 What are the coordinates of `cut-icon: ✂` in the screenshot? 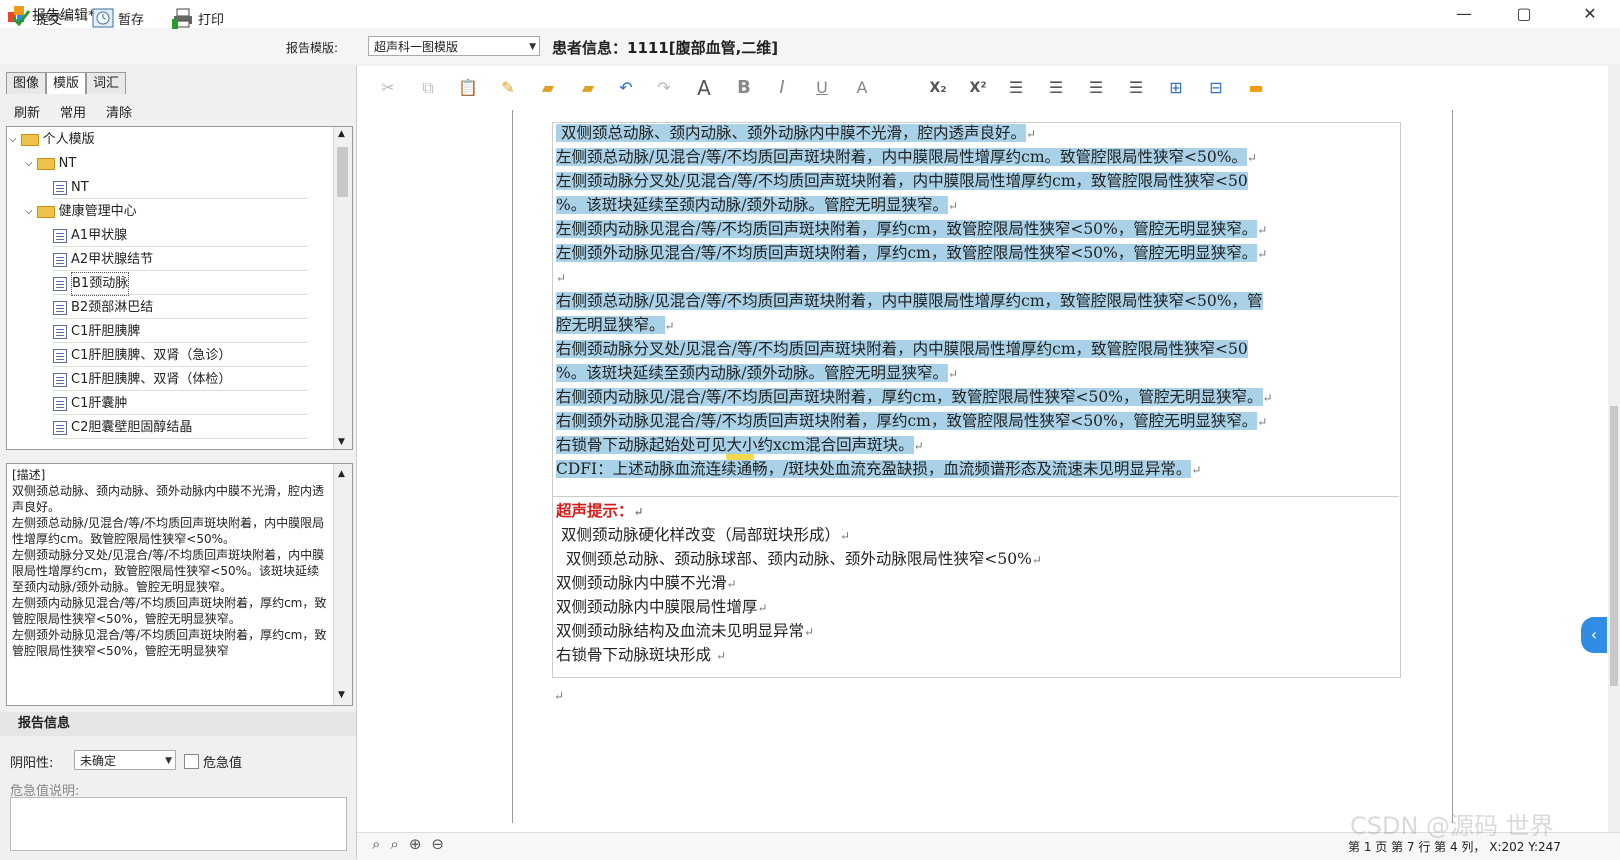 It's located at (388, 88).